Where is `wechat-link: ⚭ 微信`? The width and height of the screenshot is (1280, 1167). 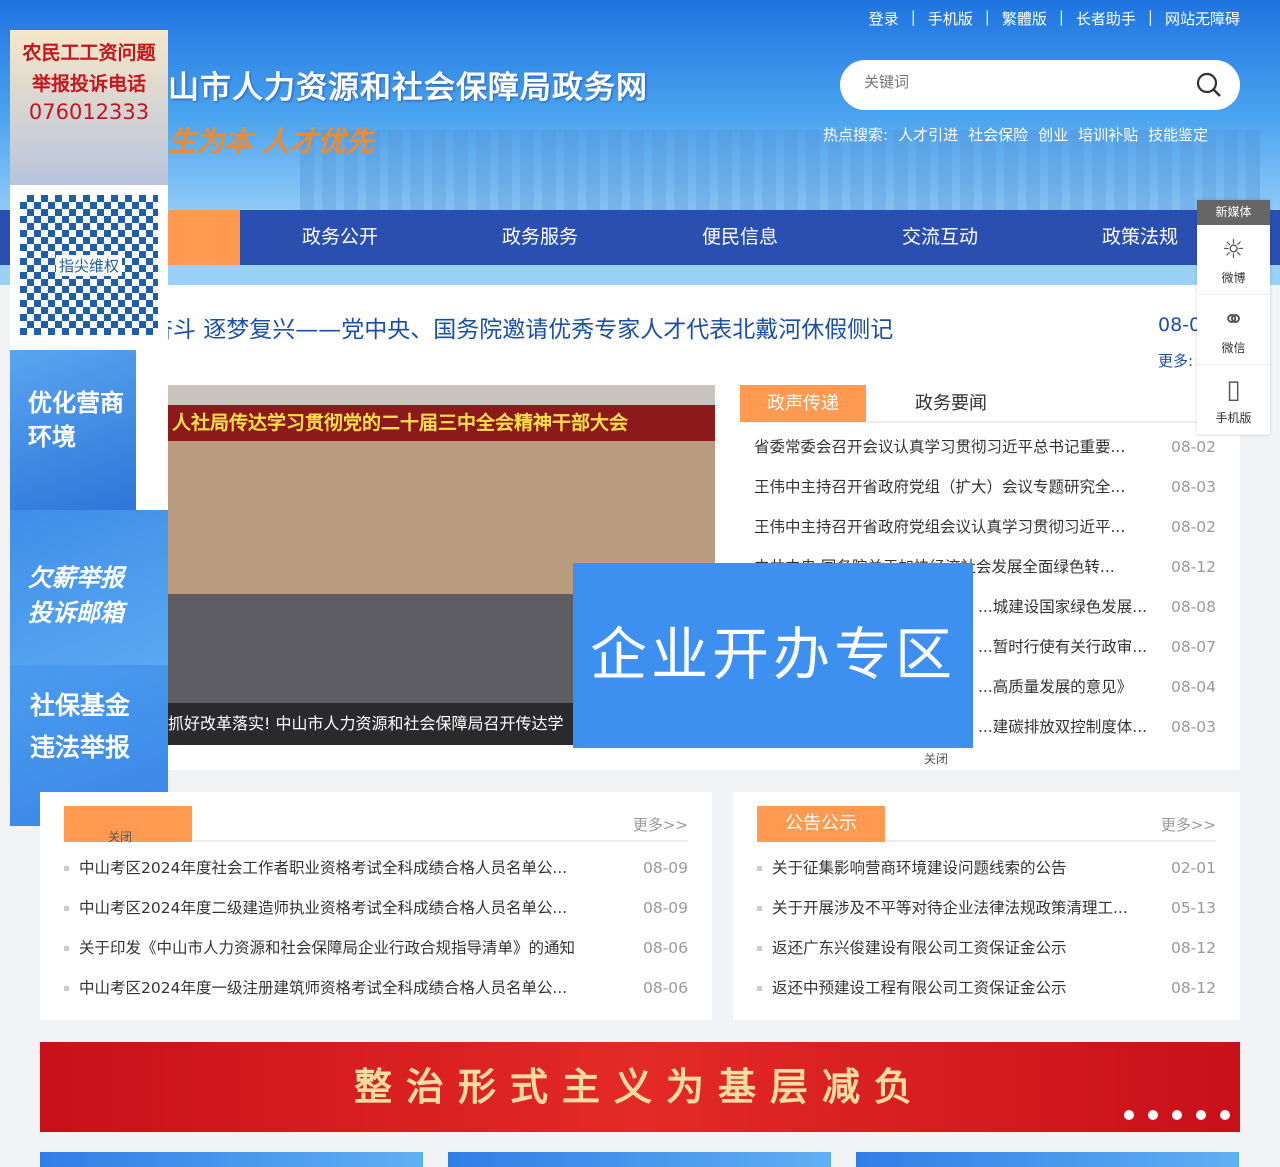
wechat-link: ⚭ 微信 is located at coordinates (1233, 330).